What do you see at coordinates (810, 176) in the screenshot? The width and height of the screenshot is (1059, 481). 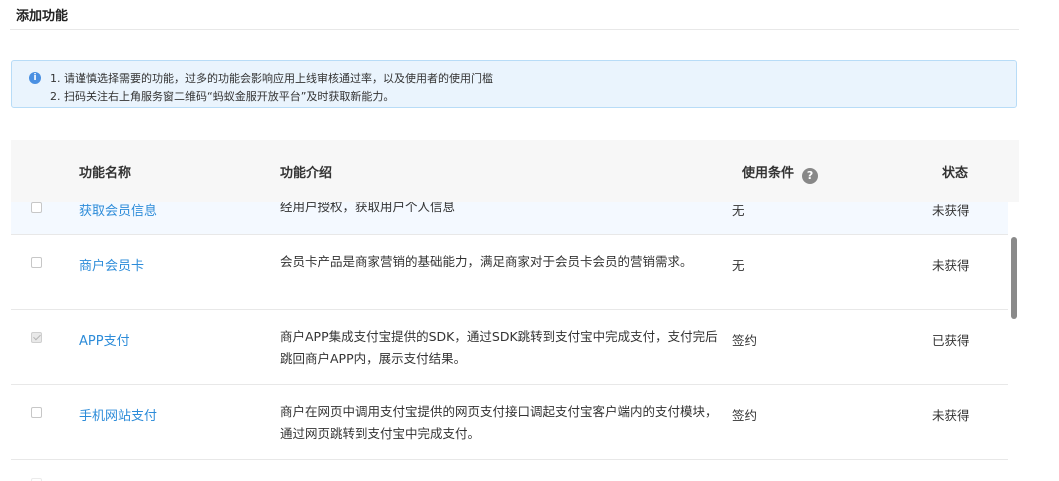 I see `help-icon: ?` at bounding box center [810, 176].